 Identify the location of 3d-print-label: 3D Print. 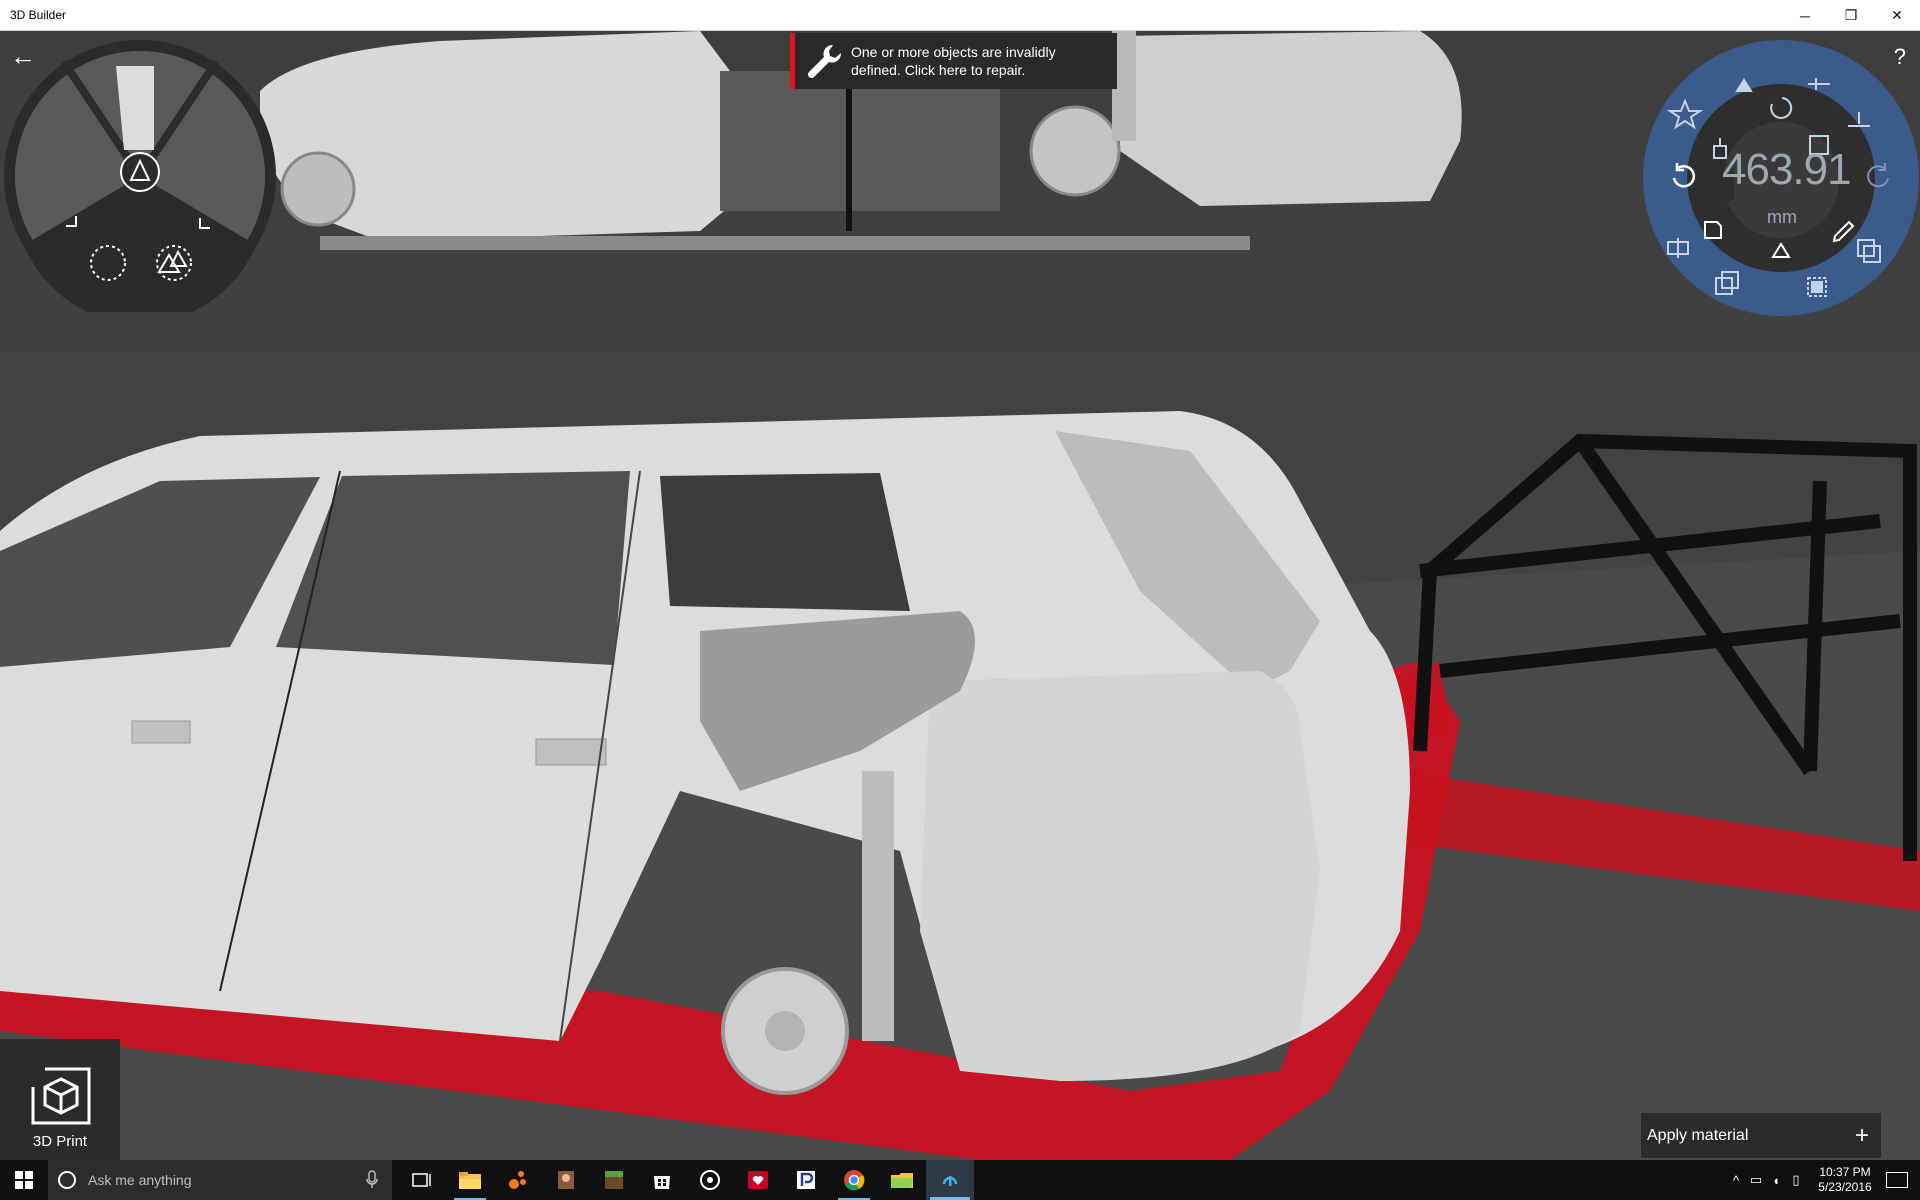
(60, 1141).